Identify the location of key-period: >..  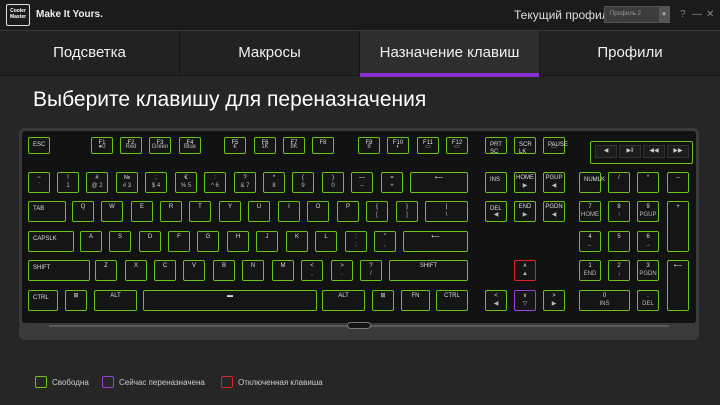
(342, 270).